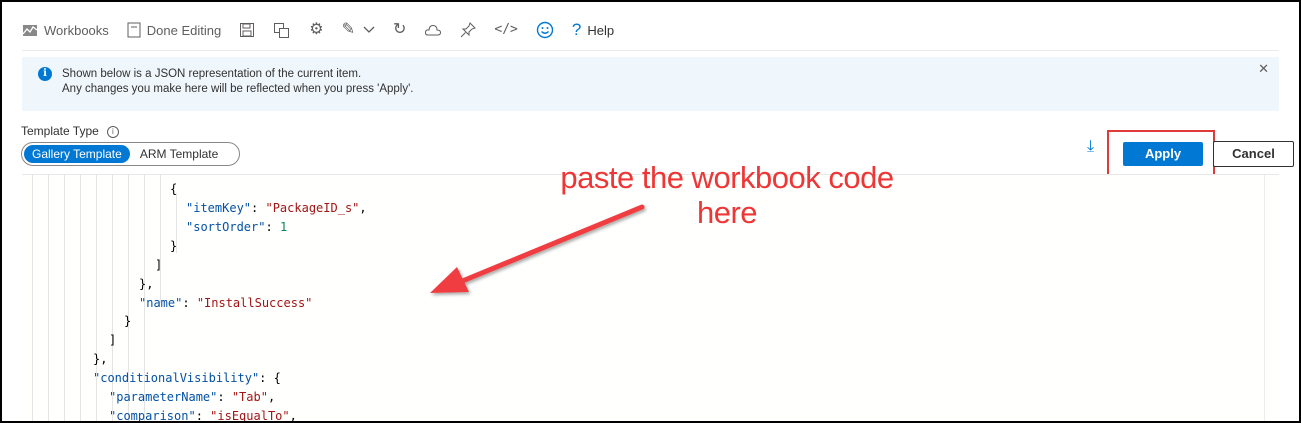 The width and height of the screenshot is (1301, 423). Describe the element at coordinates (77, 154) in the screenshot. I see `gallery-template-option: Gallery Template` at that location.